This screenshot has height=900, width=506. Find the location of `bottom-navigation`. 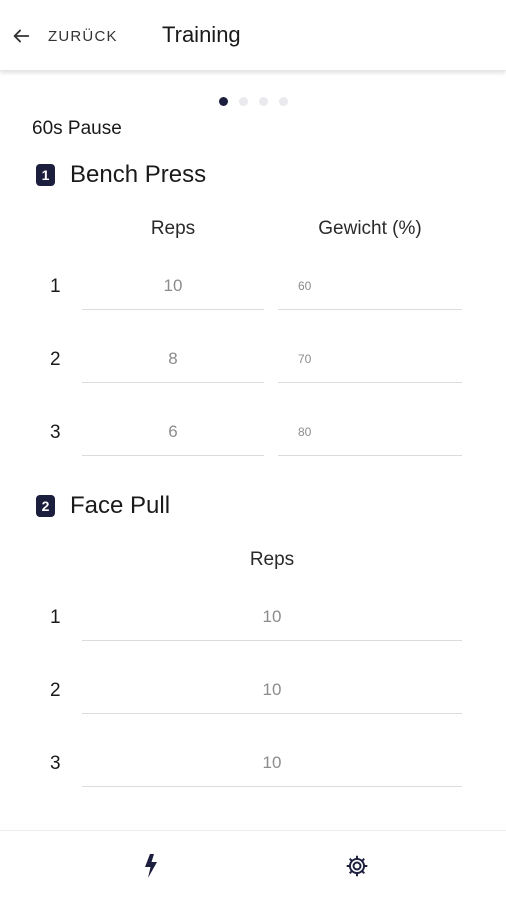

bottom-navigation is located at coordinates (253, 865).